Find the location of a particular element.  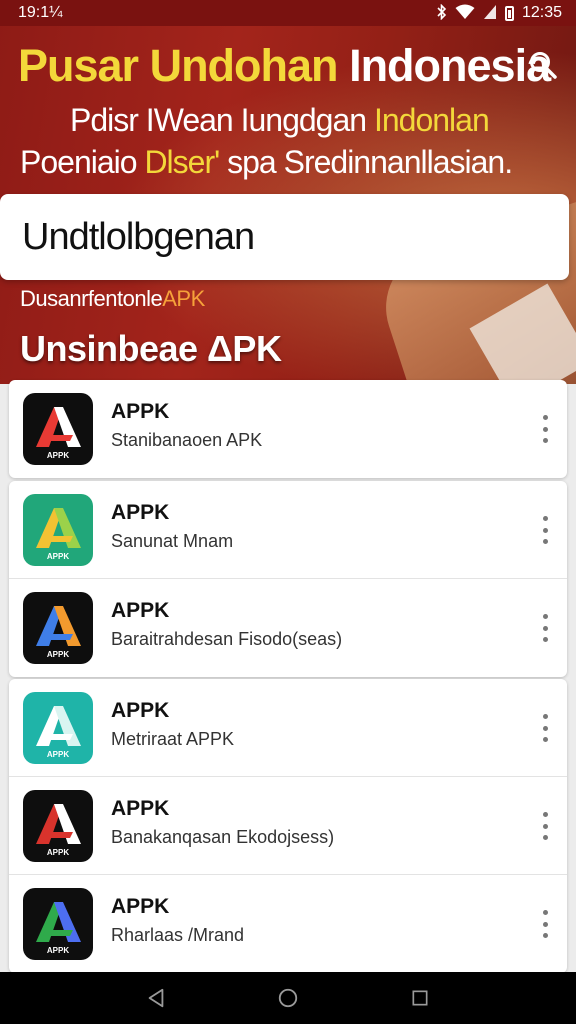

home-icon is located at coordinates (288, 998).